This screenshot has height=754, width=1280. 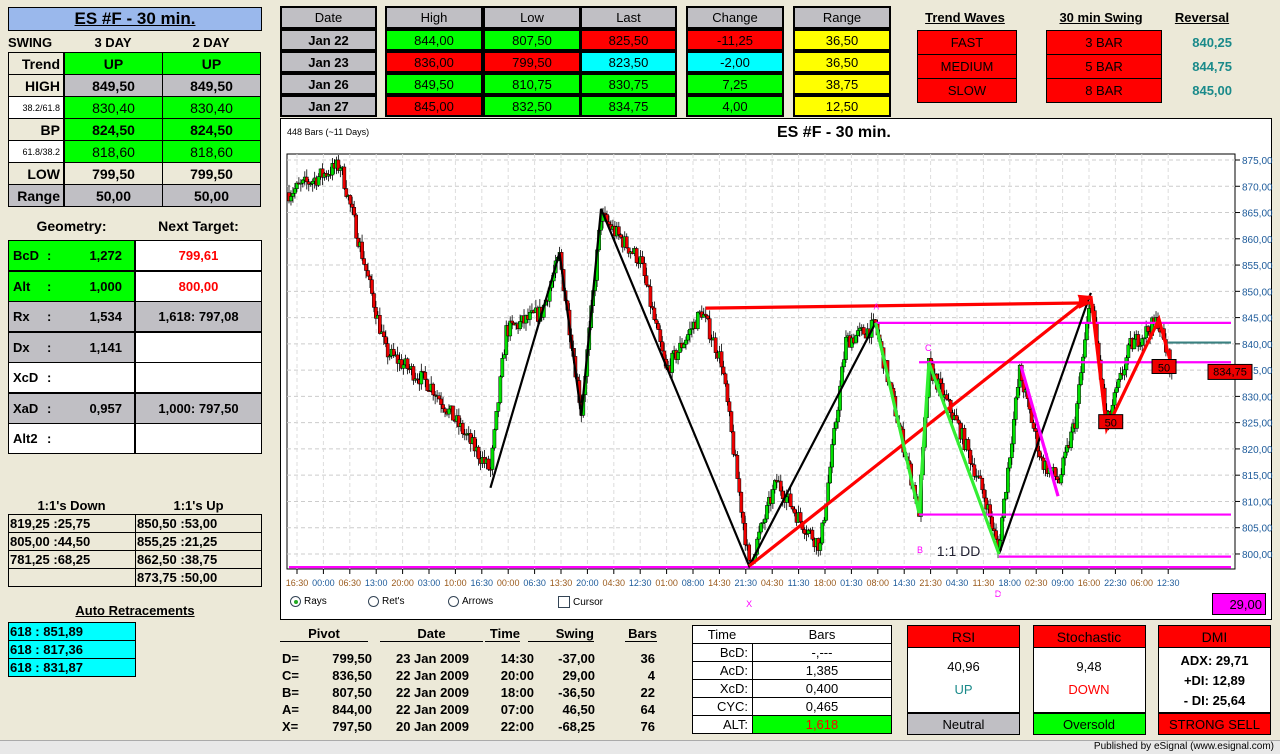 I want to click on x-tick-label: 04:30, so click(x=957, y=583).